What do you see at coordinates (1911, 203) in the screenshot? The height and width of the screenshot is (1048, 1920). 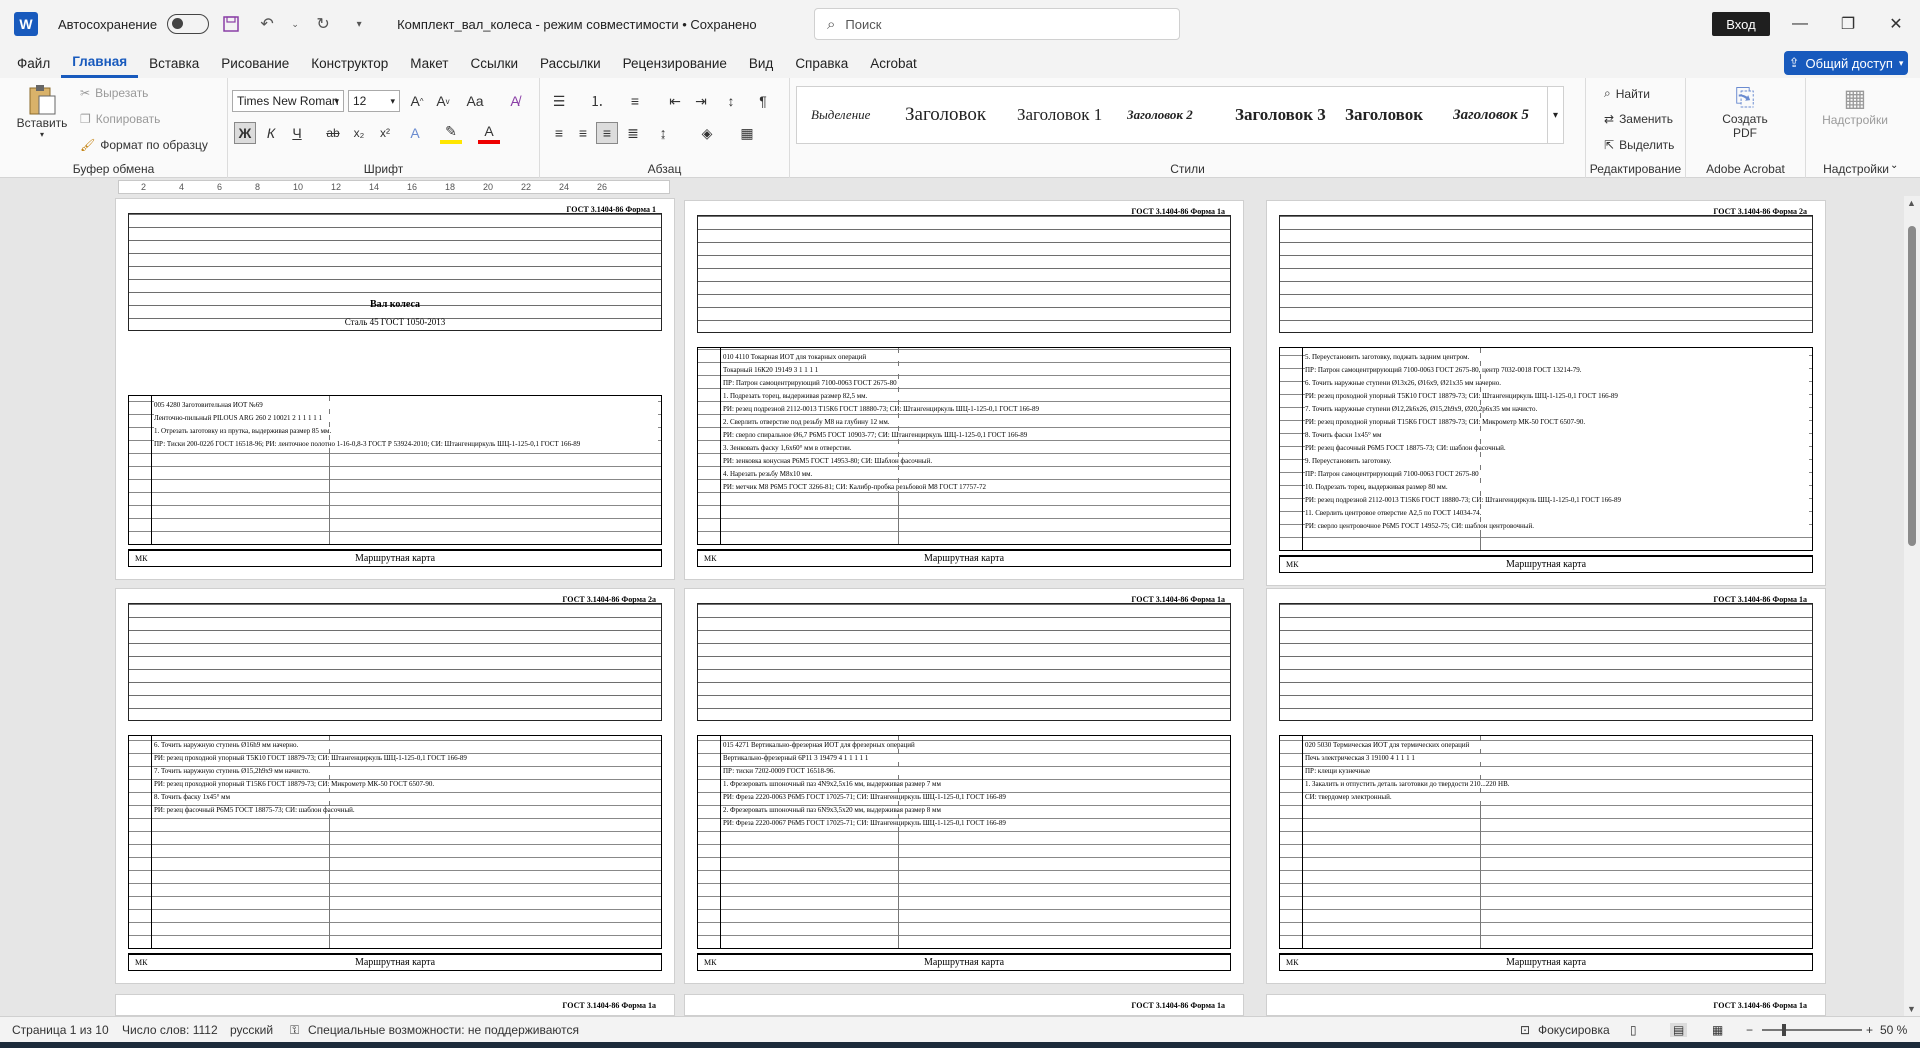 I see `scroll-up-icon: ▲` at bounding box center [1911, 203].